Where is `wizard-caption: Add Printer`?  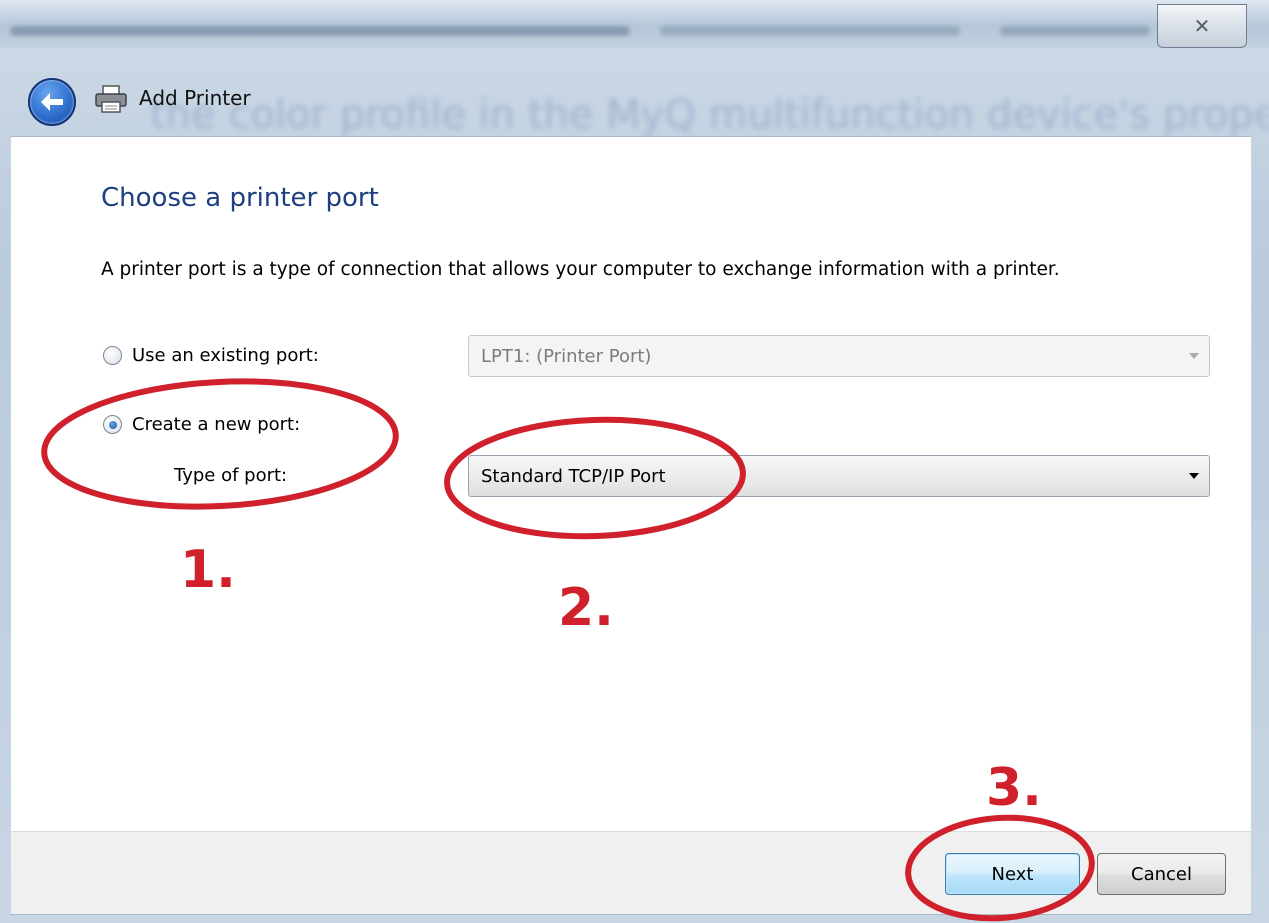
wizard-caption: Add Printer is located at coordinates (634, 98).